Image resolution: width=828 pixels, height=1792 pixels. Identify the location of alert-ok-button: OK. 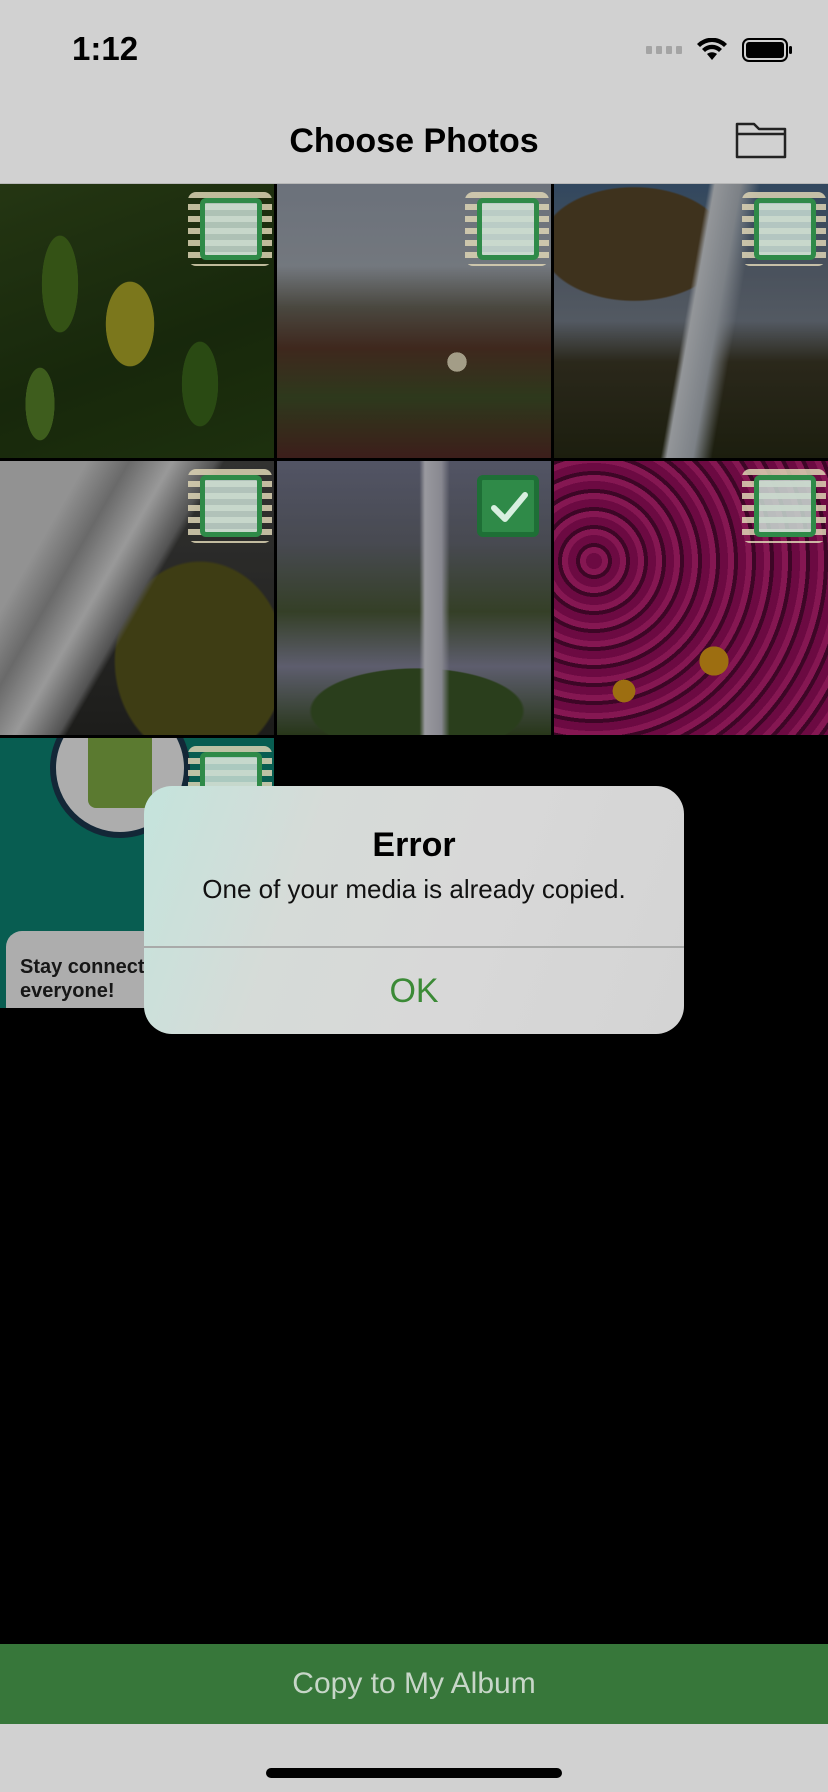
(414, 991).